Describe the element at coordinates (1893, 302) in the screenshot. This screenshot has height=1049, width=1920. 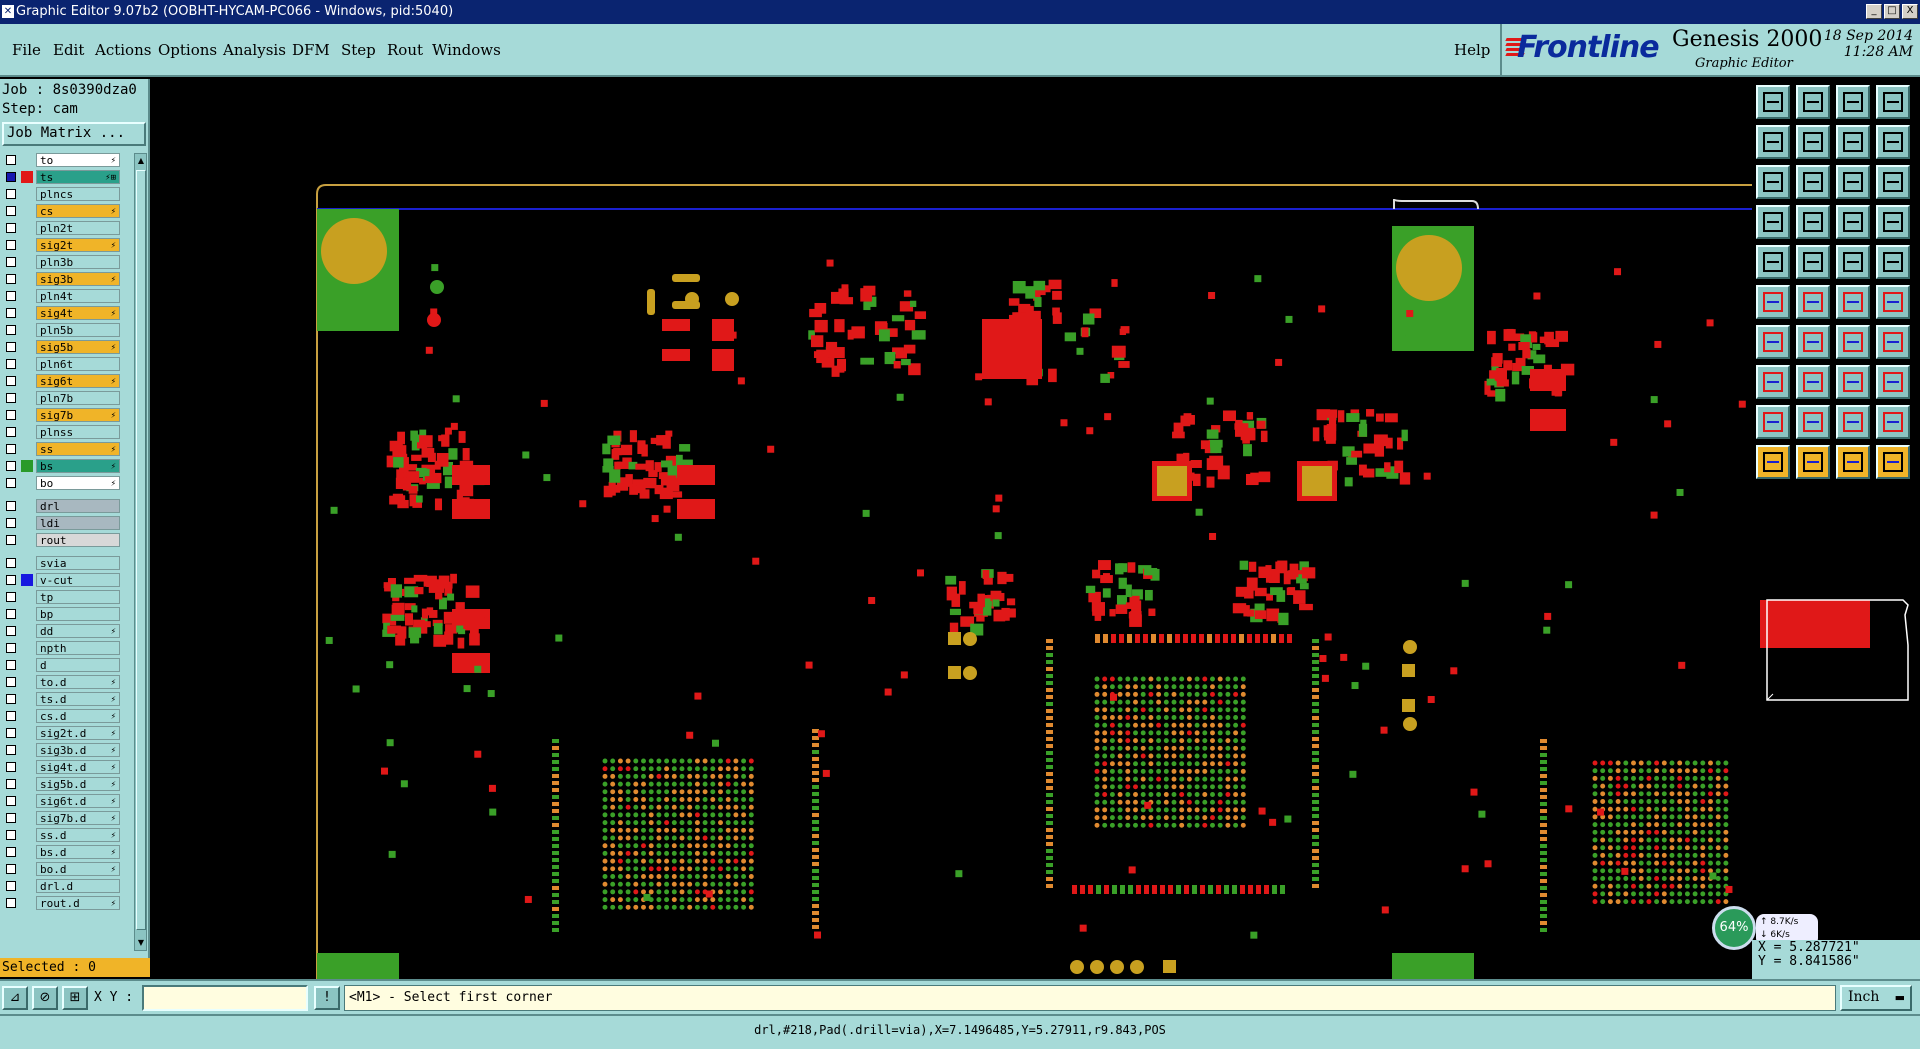
I see `route-icon` at that location.